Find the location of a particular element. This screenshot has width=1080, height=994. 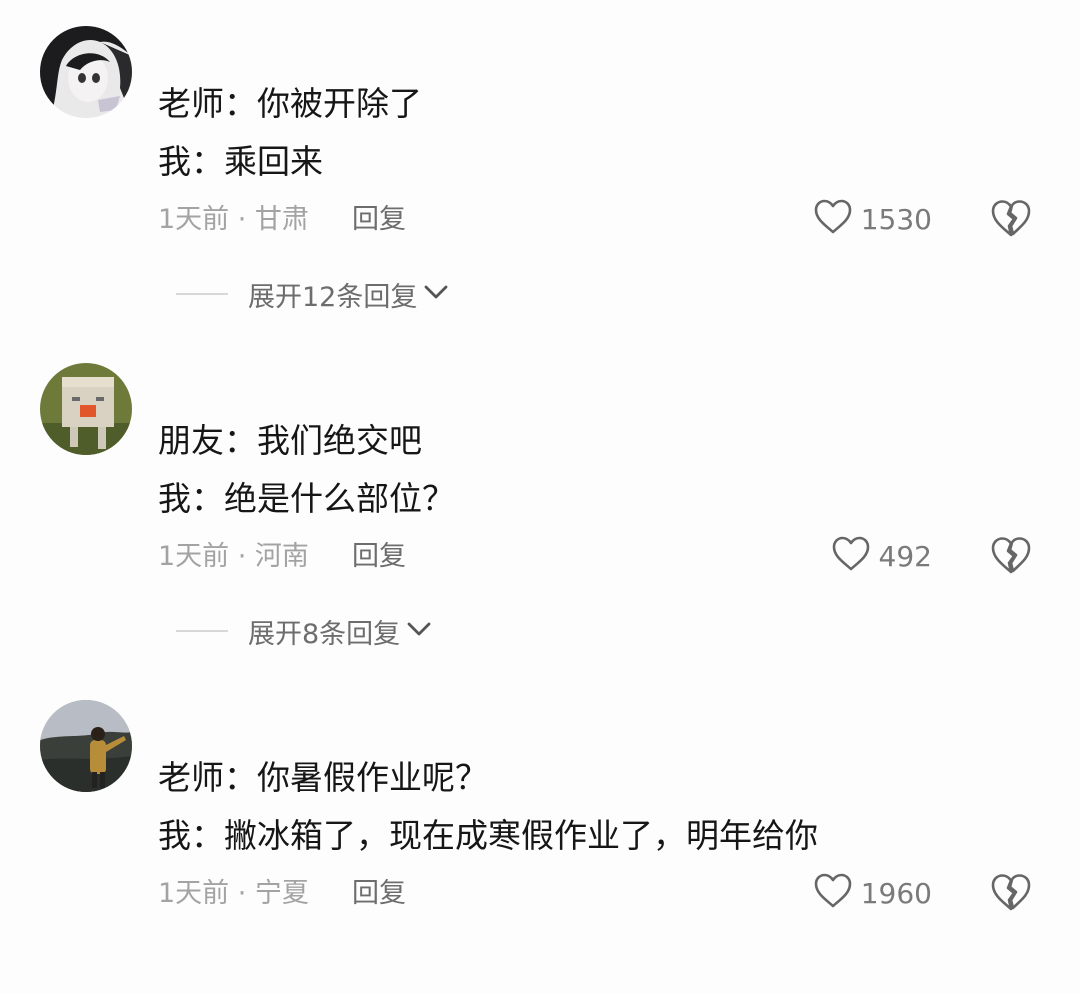

like-count: 1530 is located at coordinates (896, 219).